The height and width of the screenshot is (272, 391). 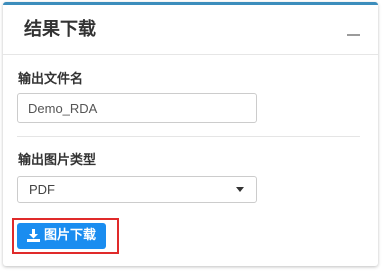 I want to click on image-type-label: 输出图片类型, so click(x=57, y=160).